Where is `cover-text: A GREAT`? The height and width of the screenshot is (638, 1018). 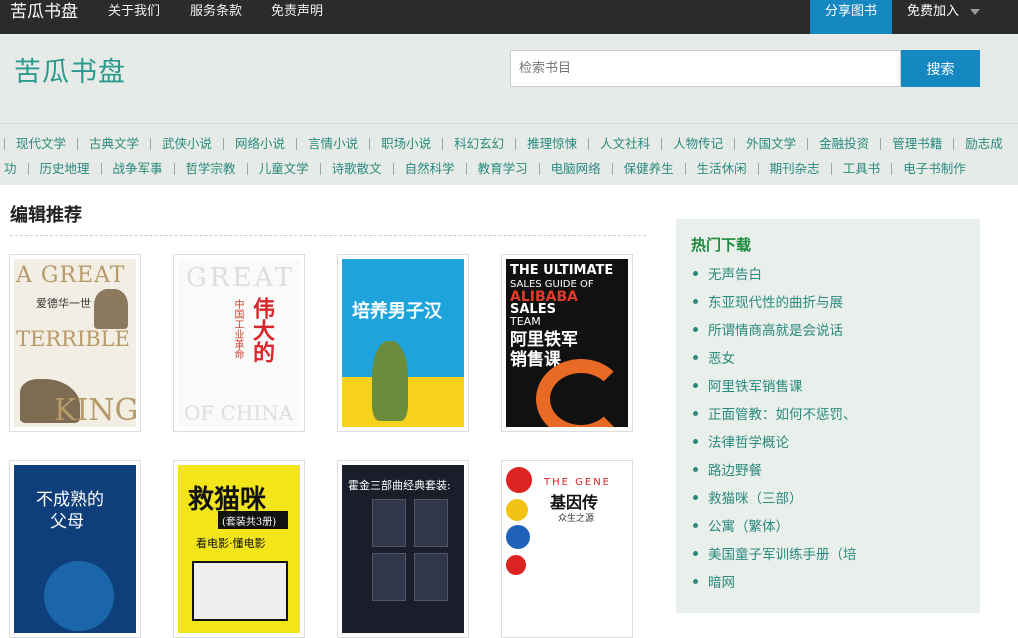
cover-text: A GREAT is located at coordinates (71, 275).